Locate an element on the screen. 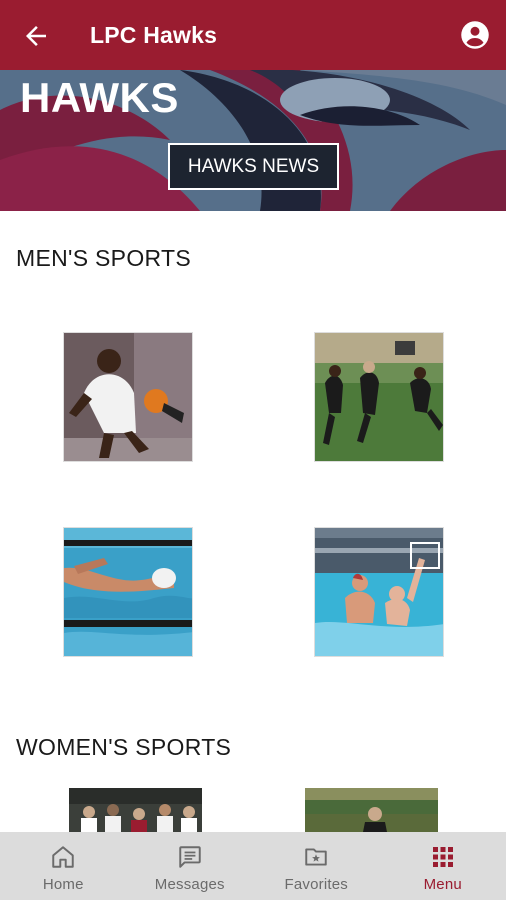 This screenshot has height=900, width=506. basketball-tile is located at coordinates (128, 397).